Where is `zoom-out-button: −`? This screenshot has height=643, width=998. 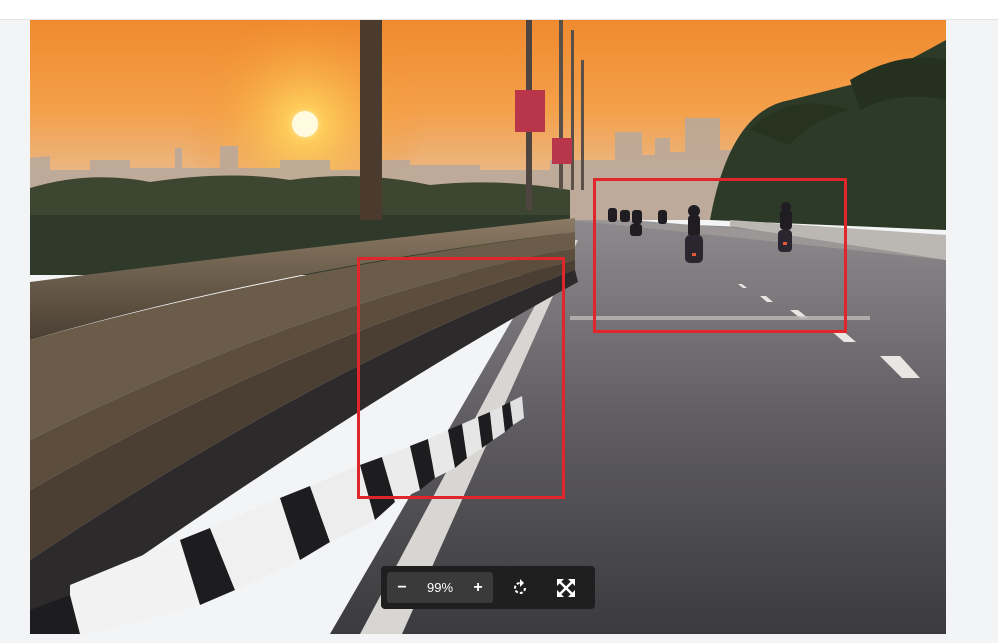 zoom-out-button: − is located at coordinates (402, 587).